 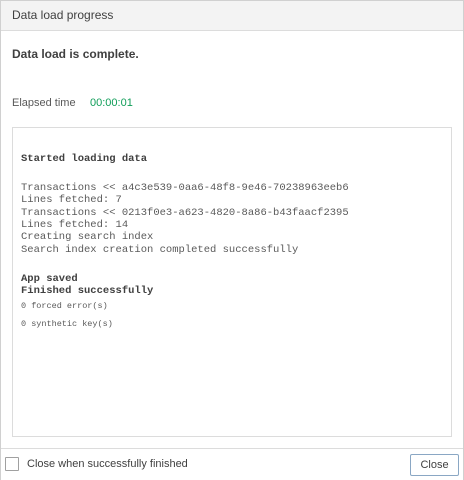 I want to click on log-line-synthetic-keys: 0 synthetic key(s), so click(x=67, y=324).